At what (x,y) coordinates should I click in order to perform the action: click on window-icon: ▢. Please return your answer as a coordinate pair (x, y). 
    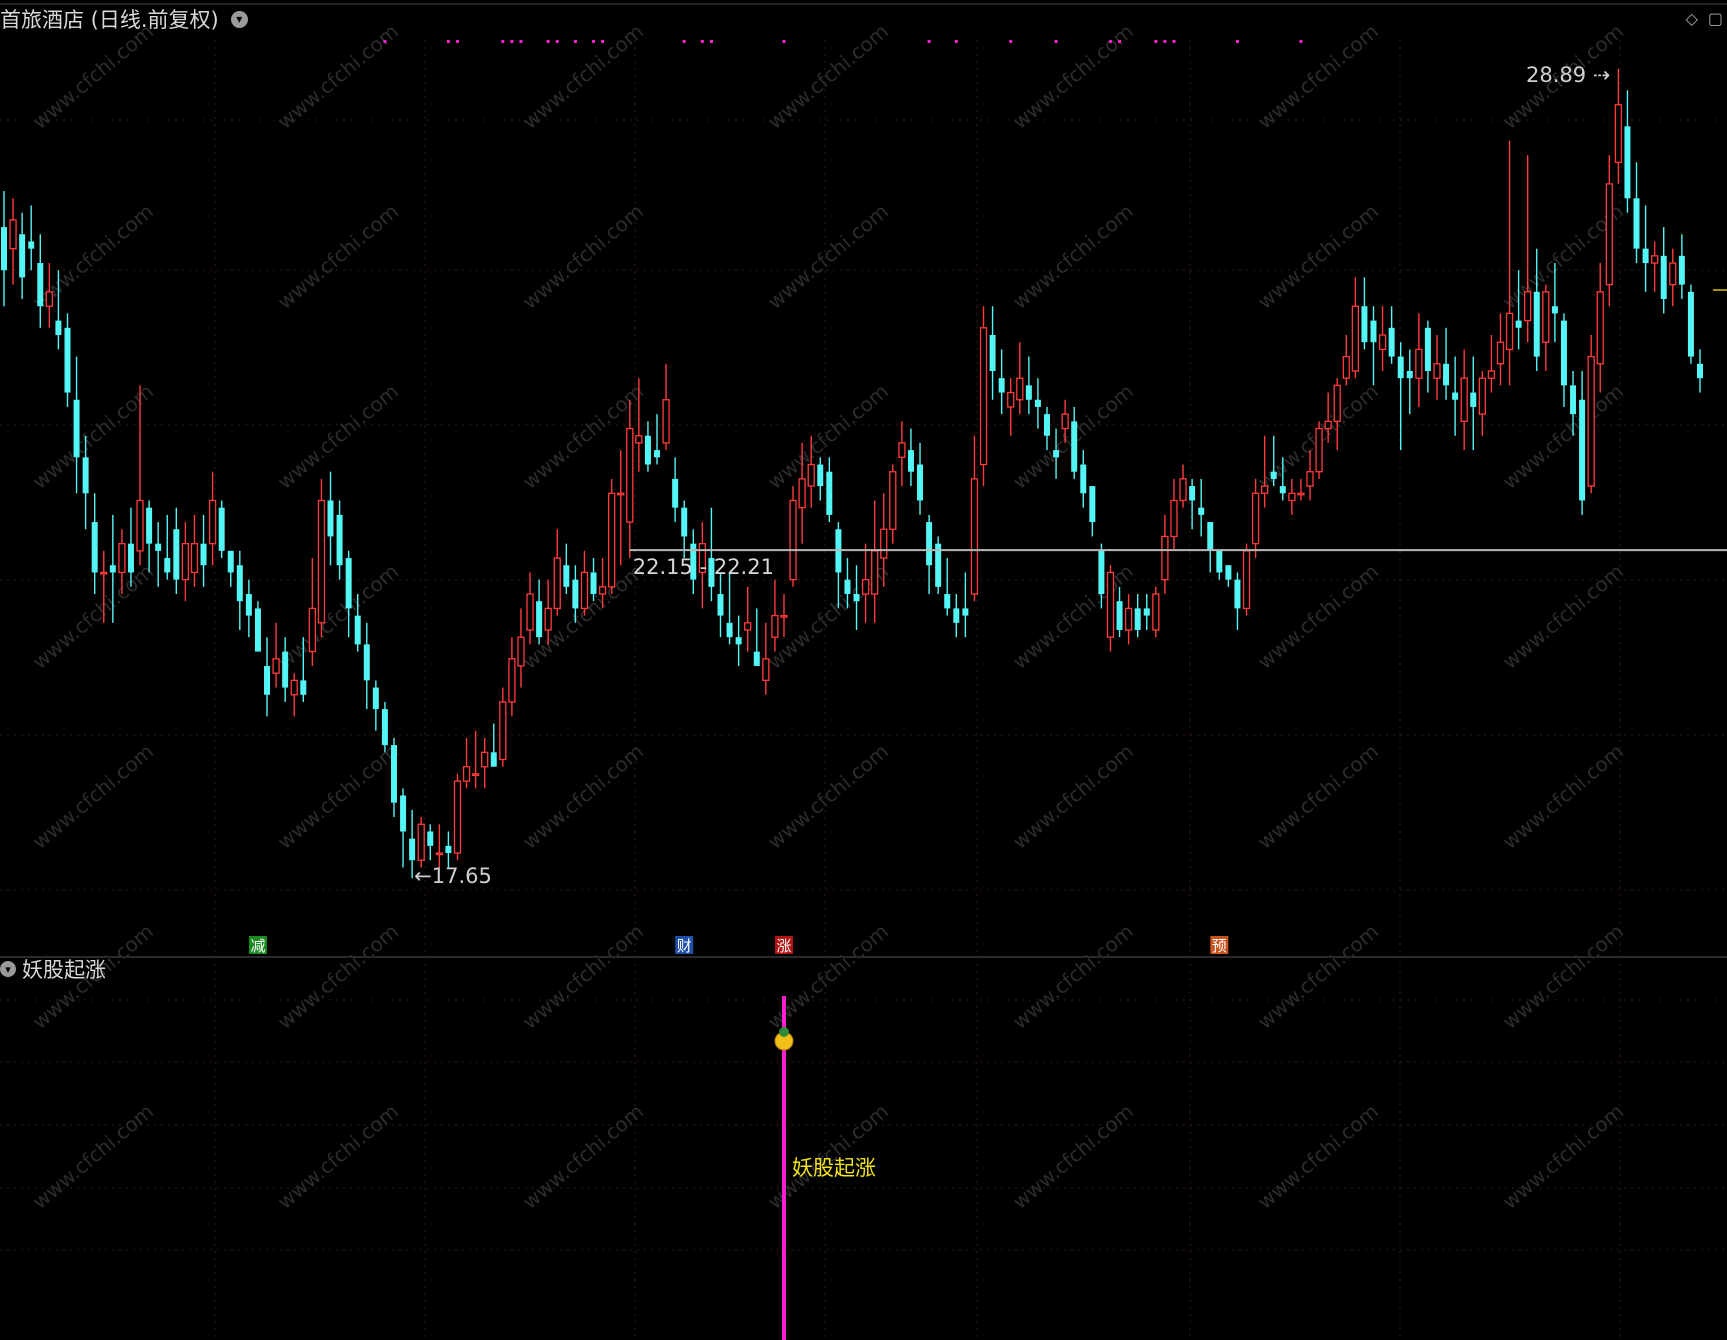
    Looking at the image, I should click on (1715, 18).